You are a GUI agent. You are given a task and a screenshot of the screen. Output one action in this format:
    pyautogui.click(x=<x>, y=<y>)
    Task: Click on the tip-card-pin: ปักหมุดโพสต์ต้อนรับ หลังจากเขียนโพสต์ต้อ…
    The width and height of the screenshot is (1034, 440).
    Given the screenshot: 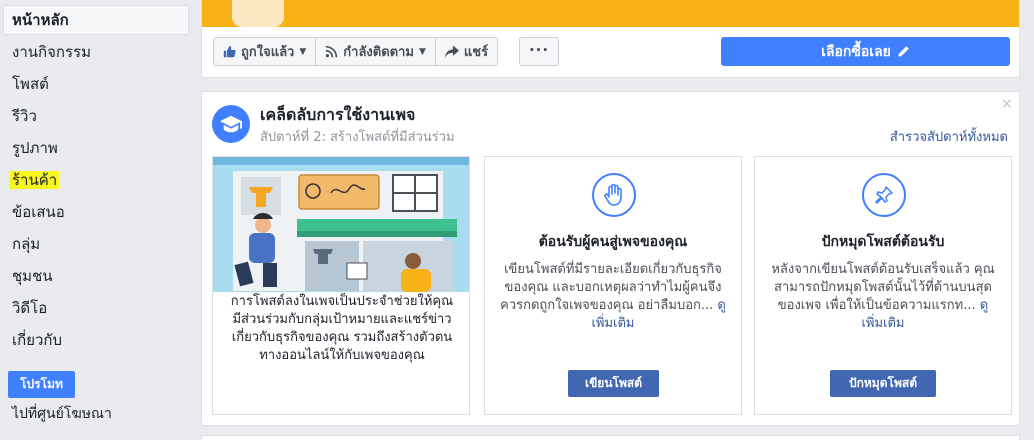 What is the action you would take?
    pyautogui.click(x=883, y=285)
    